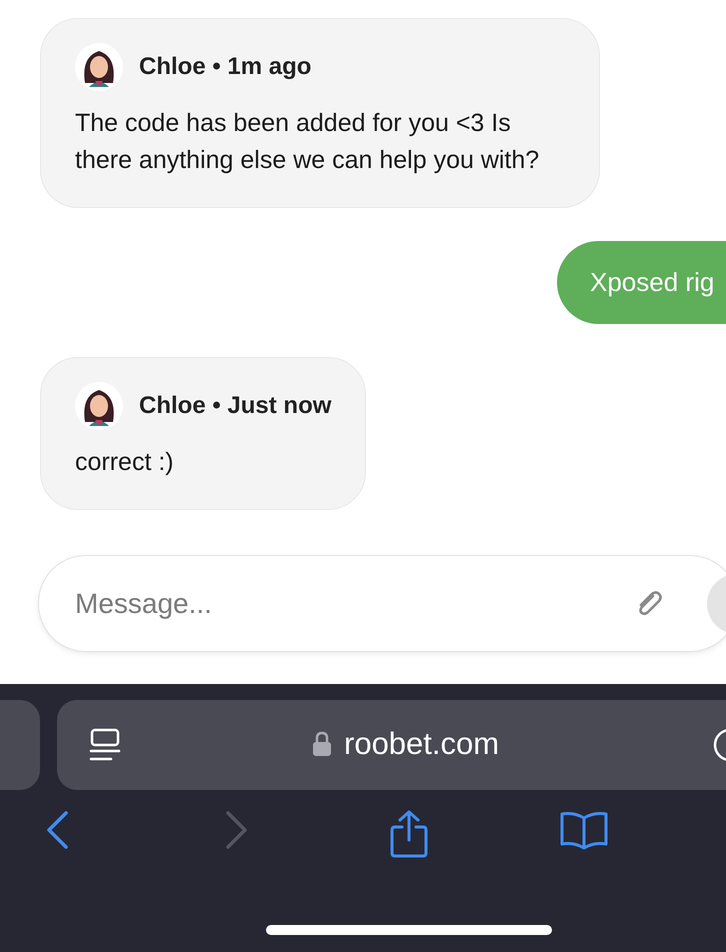 The width and height of the screenshot is (726, 952). Describe the element at coordinates (225, 67) in the screenshot. I see `message-author: Chloe • 1m ago` at that location.